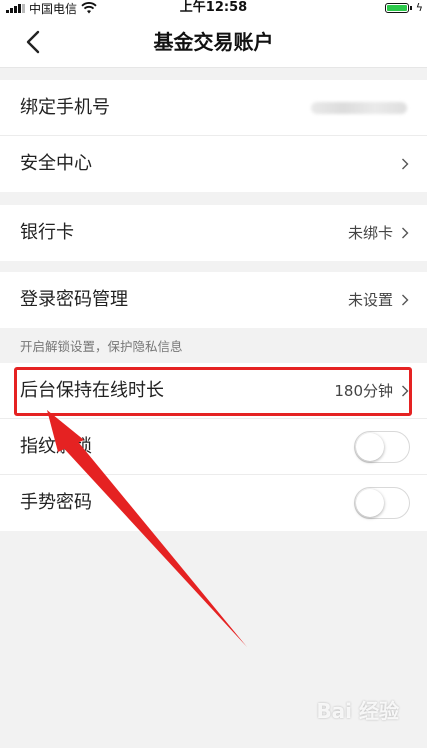 The width and height of the screenshot is (427, 748). Describe the element at coordinates (370, 233) in the screenshot. I see `bank-card-status: 未绑卡` at that location.